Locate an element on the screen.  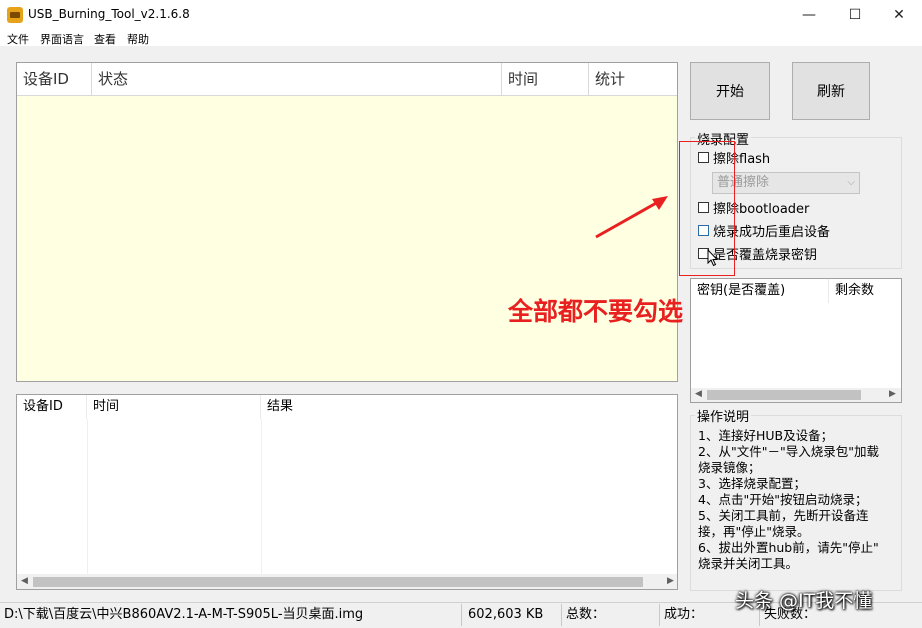
refresh-button: 刷新 is located at coordinates (831, 91).